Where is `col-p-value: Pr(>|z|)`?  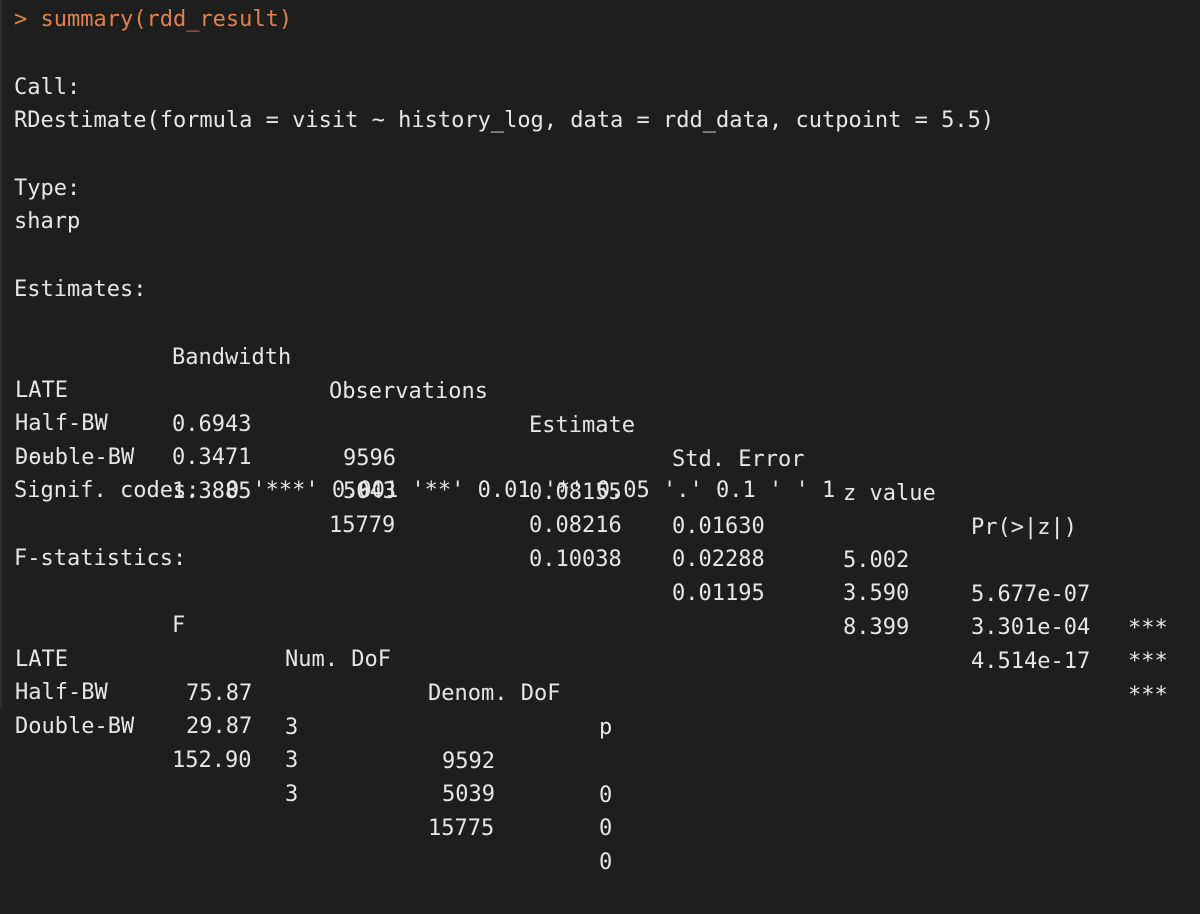
col-p-value: Pr(>|z|) is located at coordinates (1024, 527).